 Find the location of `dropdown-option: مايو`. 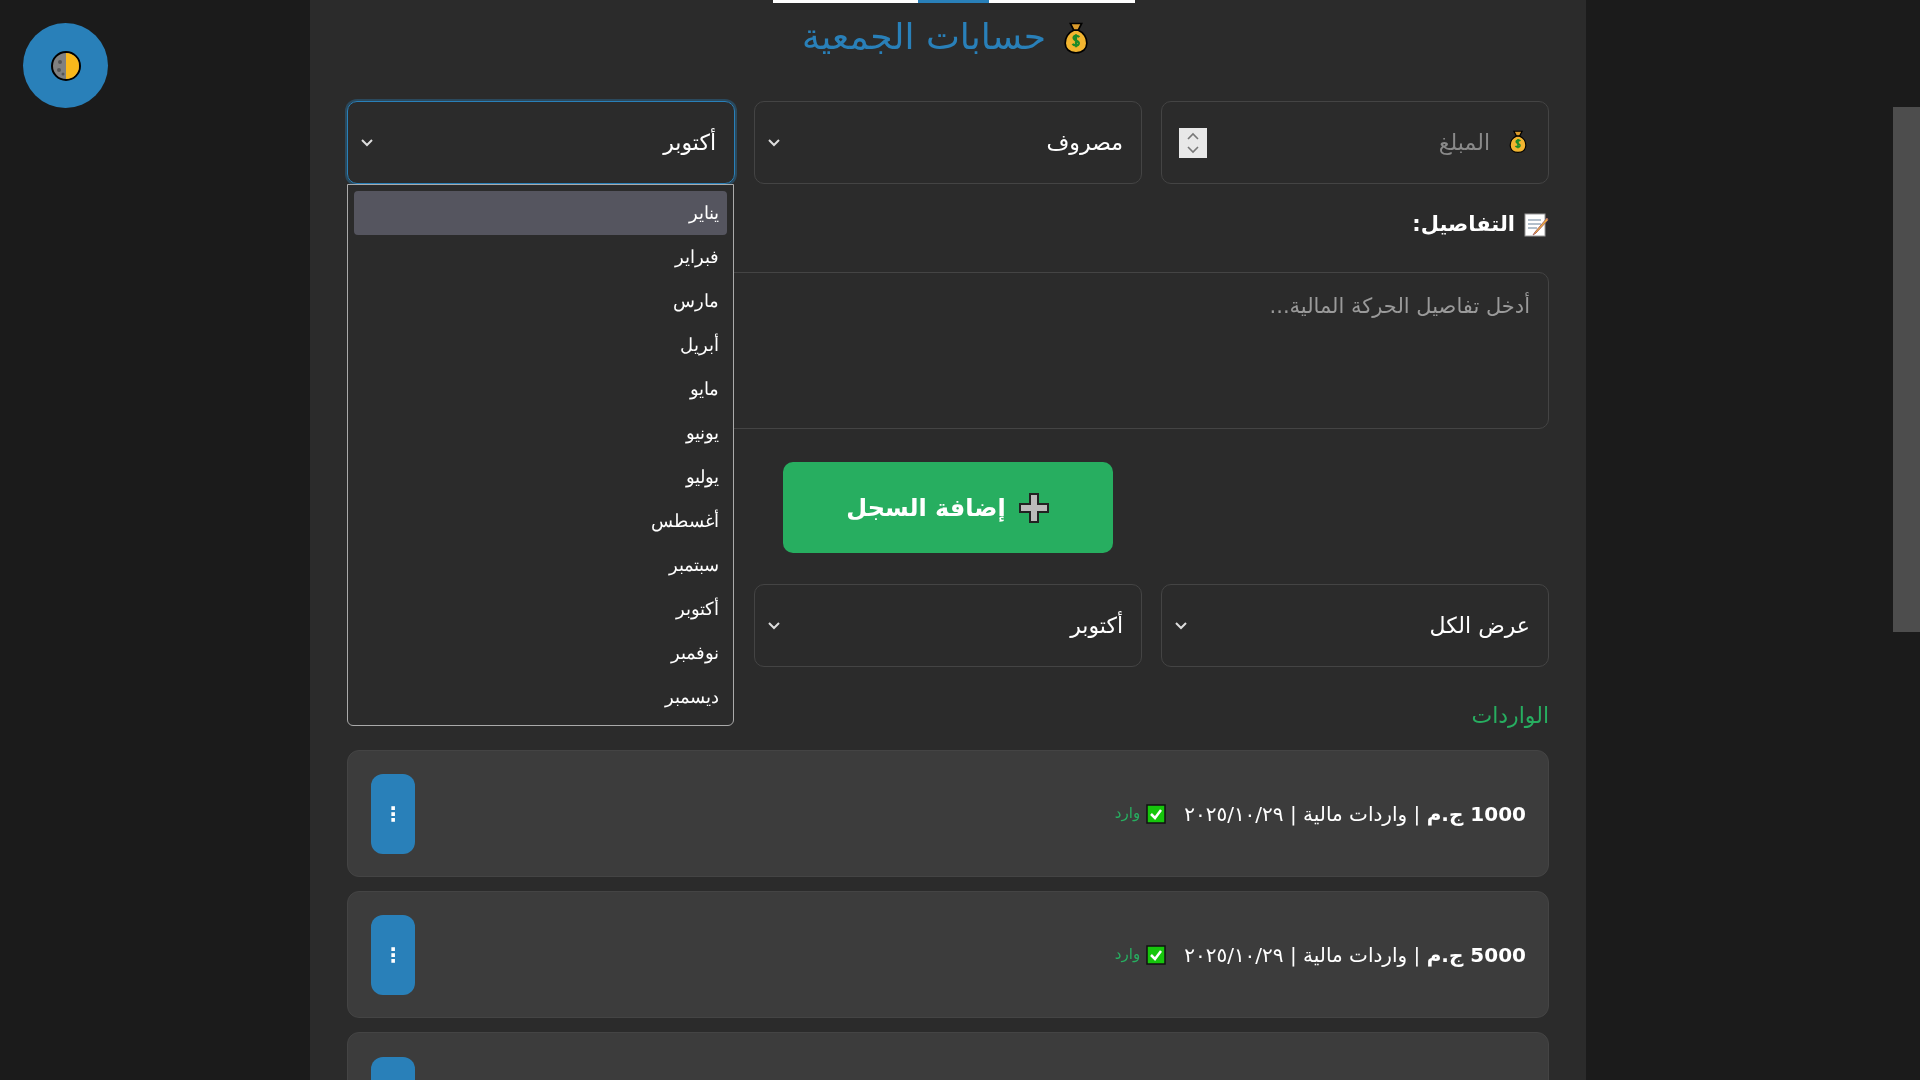

dropdown-option: مايو is located at coordinates (540, 389).